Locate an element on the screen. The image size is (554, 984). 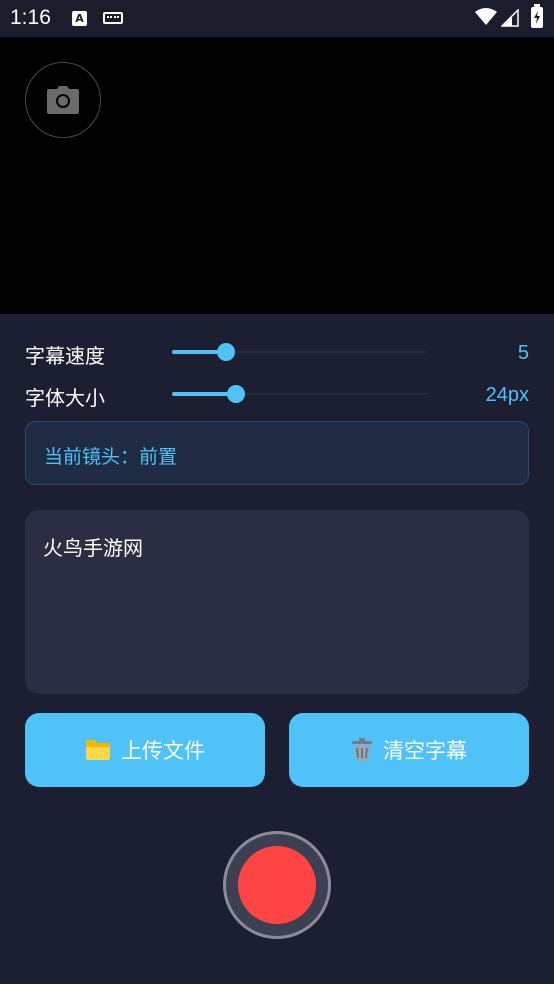
upload-file-button: 上传文件 is located at coordinates (145, 750).